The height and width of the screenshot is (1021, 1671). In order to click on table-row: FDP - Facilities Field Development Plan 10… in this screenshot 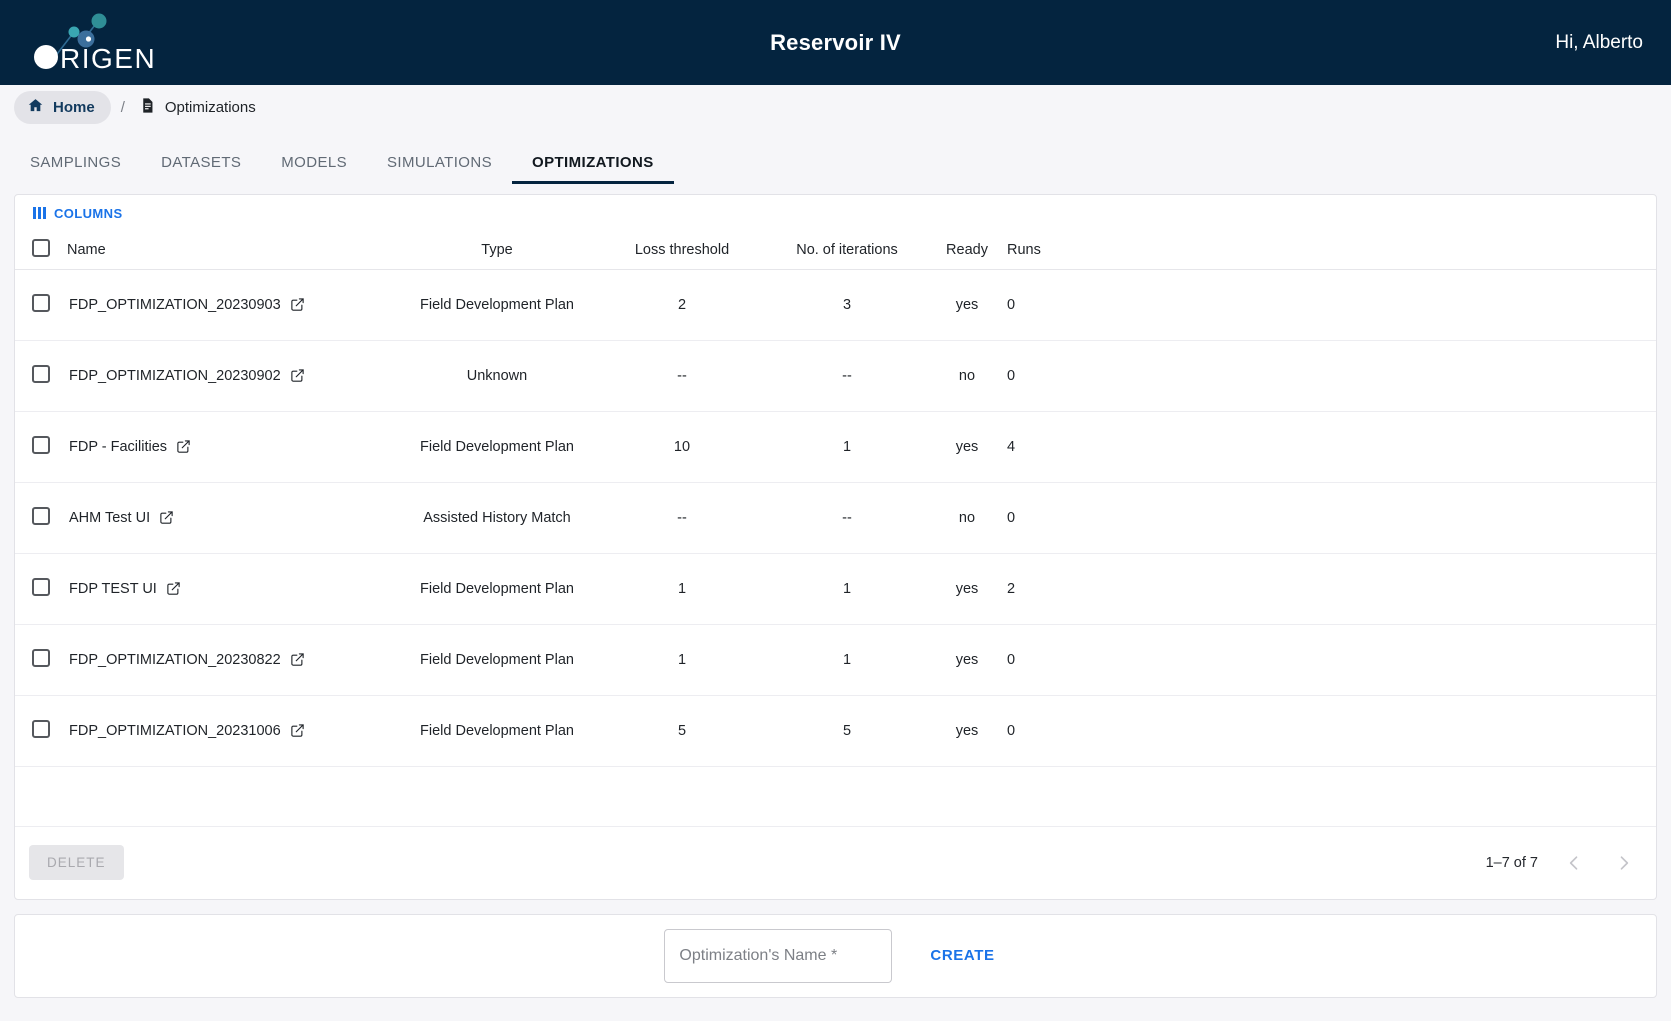, I will do `click(835, 447)`.